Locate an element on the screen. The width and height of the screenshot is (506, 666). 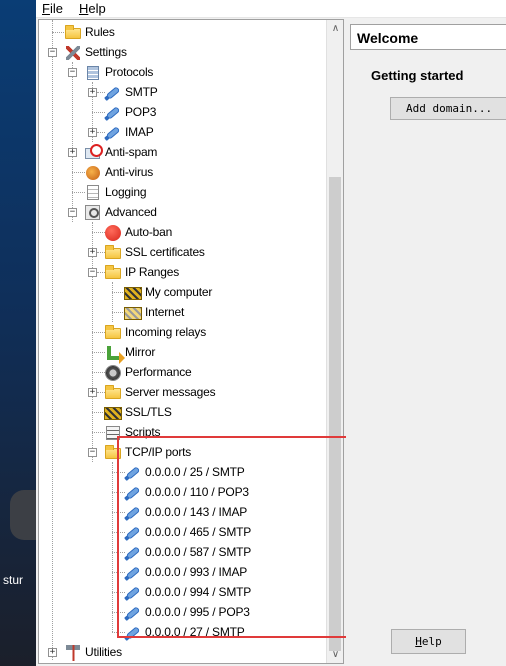
tree-item-port: 0.0.0.0 / 465 / SMTP is located at coordinates (187, 532).